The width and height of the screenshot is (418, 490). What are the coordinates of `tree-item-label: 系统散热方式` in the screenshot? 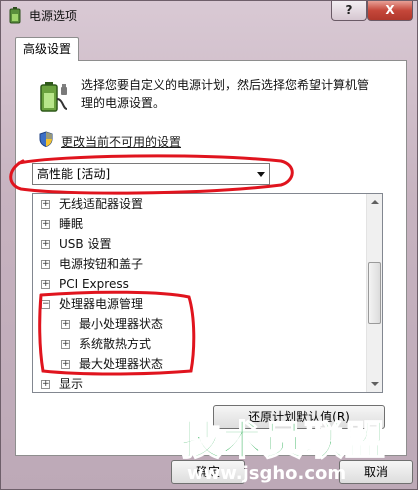 It's located at (115, 344).